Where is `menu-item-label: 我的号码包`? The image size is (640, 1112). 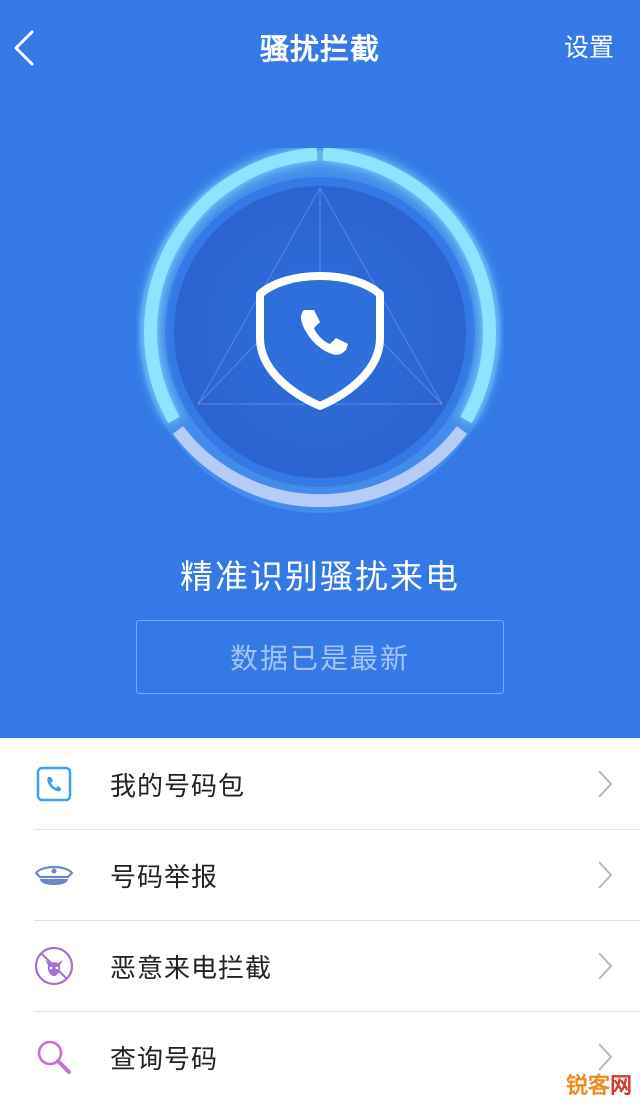
menu-item-label: 我的号码包 is located at coordinates (178, 787).